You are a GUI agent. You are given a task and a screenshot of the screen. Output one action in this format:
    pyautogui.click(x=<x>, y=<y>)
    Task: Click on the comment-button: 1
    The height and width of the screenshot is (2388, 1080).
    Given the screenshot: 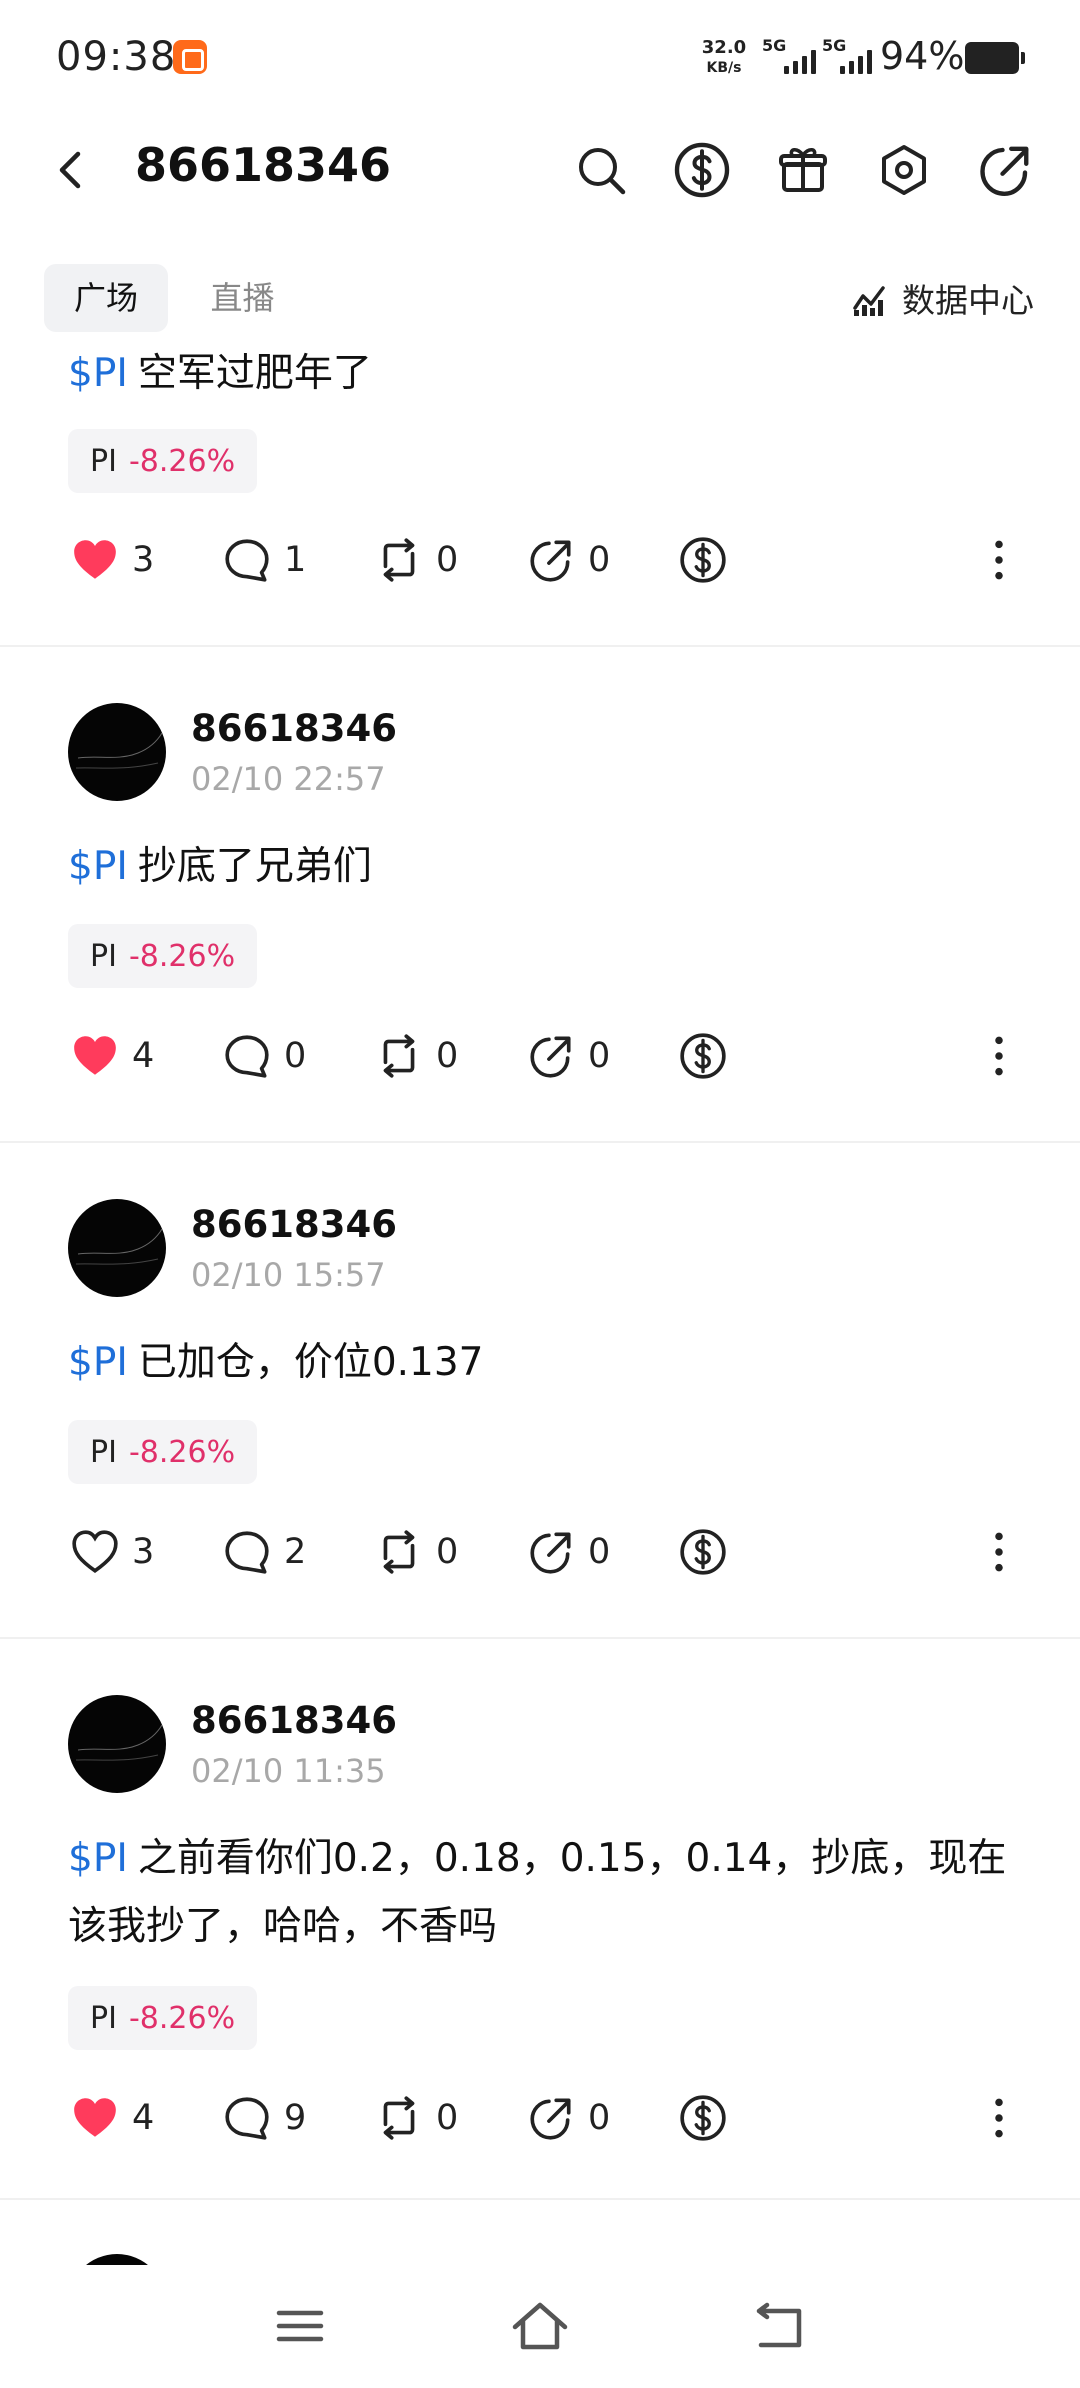 What is the action you would take?
    pyautogui.click(x=264, y=560)
    